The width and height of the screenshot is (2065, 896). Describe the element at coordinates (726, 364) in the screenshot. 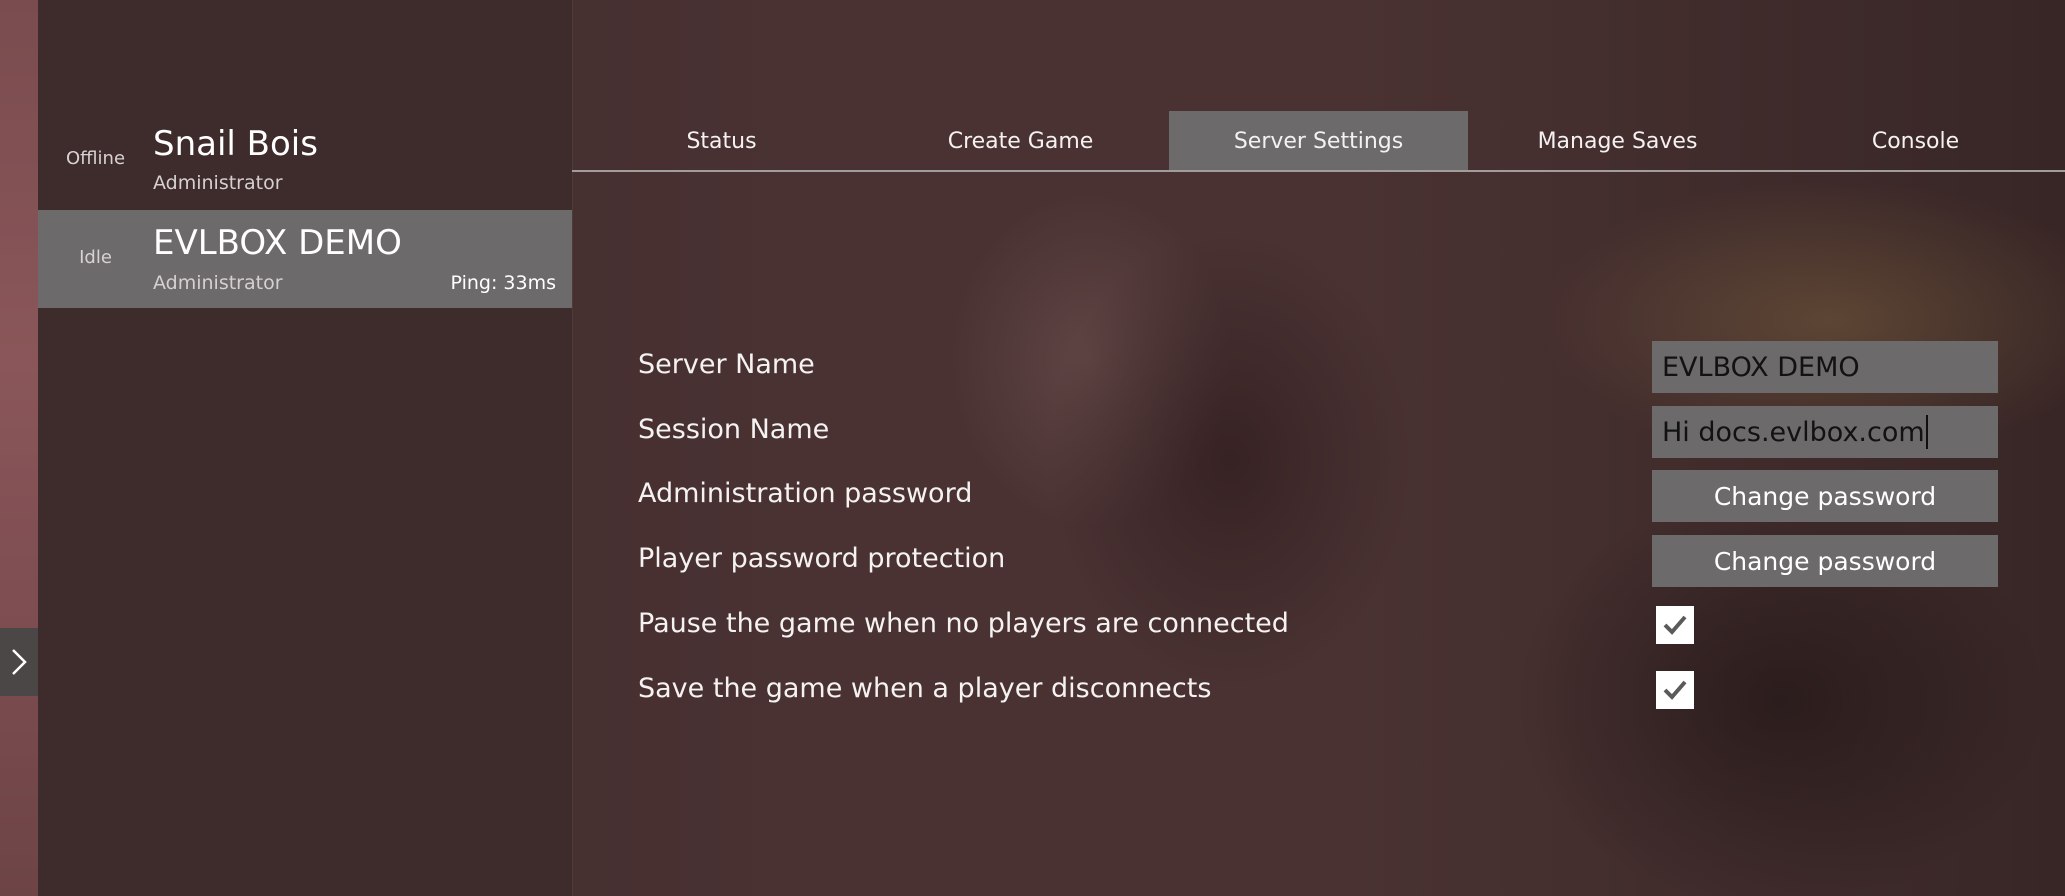

I see `server-name-label: Server Name` at that location.